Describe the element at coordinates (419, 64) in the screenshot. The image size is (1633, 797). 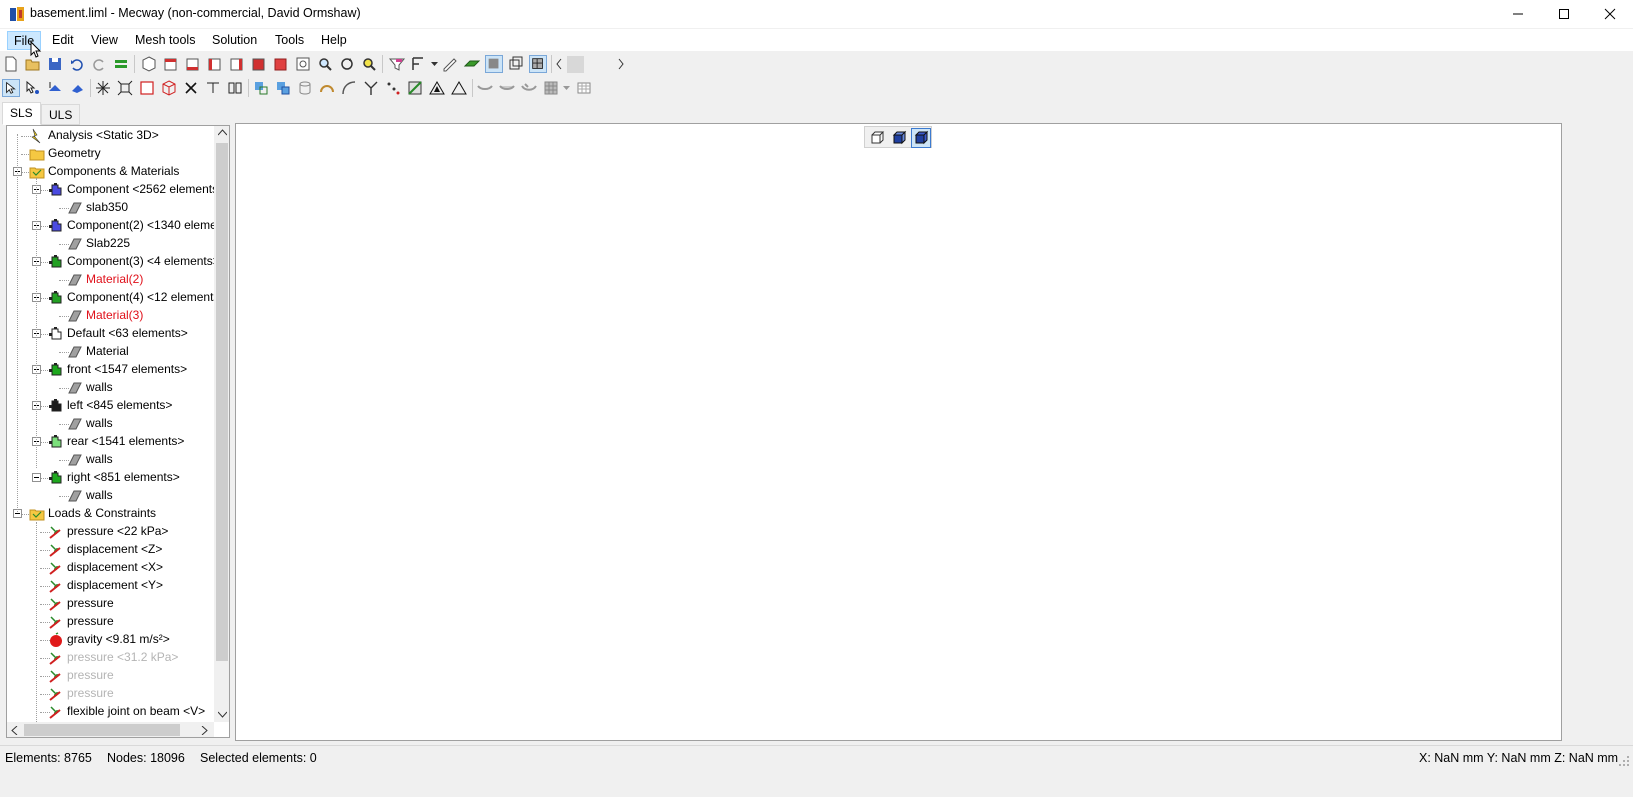
I see `measure-icon` at that location.